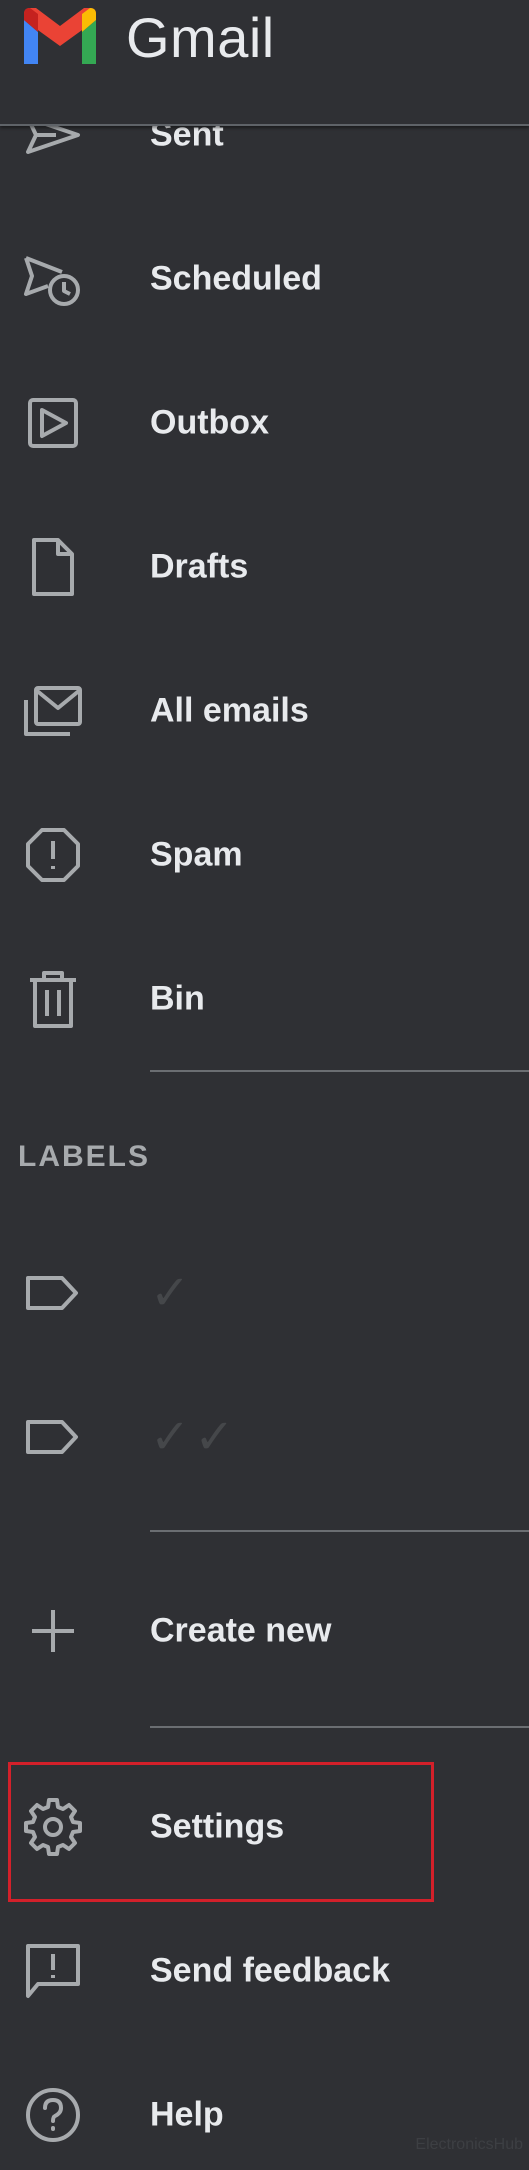 This screenshot has width=529, height=2170. Describe the element at coordinates (264, 999) in the screenshot. I see `nav-item-bin: Bin` at that location.